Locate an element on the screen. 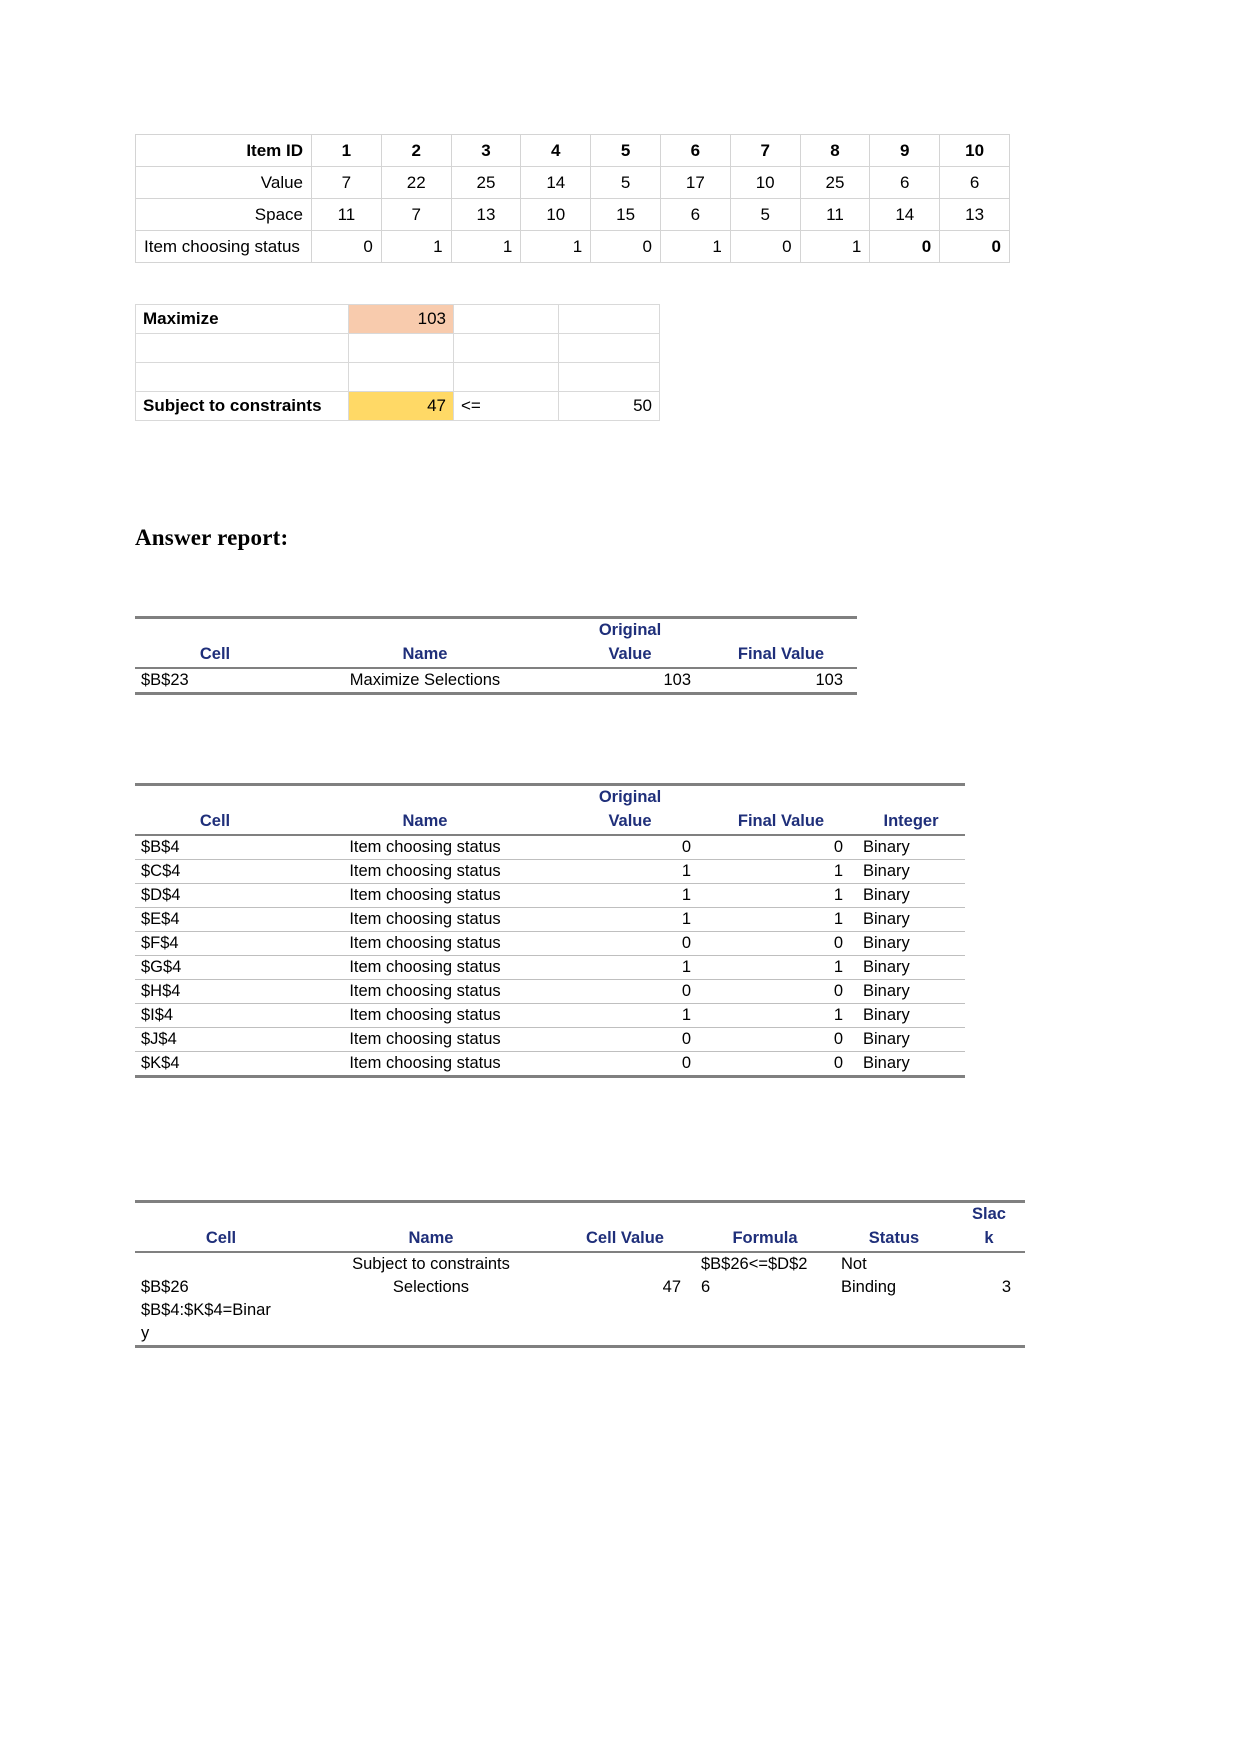 The height and width of the screenshot is (1754, 1241). variable-row-1-final-value: 1 is located at coordinates (781, 871).